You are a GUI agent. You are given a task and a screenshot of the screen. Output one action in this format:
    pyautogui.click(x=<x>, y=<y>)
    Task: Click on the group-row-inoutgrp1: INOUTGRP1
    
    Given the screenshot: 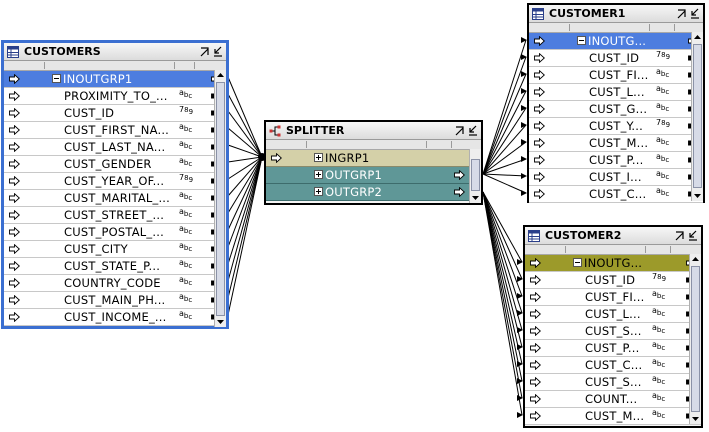 What is the action you would take?
    pyautogui.click(x=115, y=79)
    